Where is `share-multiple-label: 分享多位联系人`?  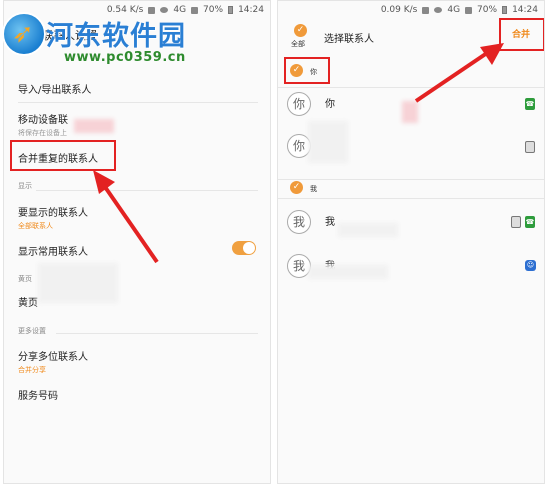
share-multiple-label: 分享多位联系人 is located at coordinates (53, 357).